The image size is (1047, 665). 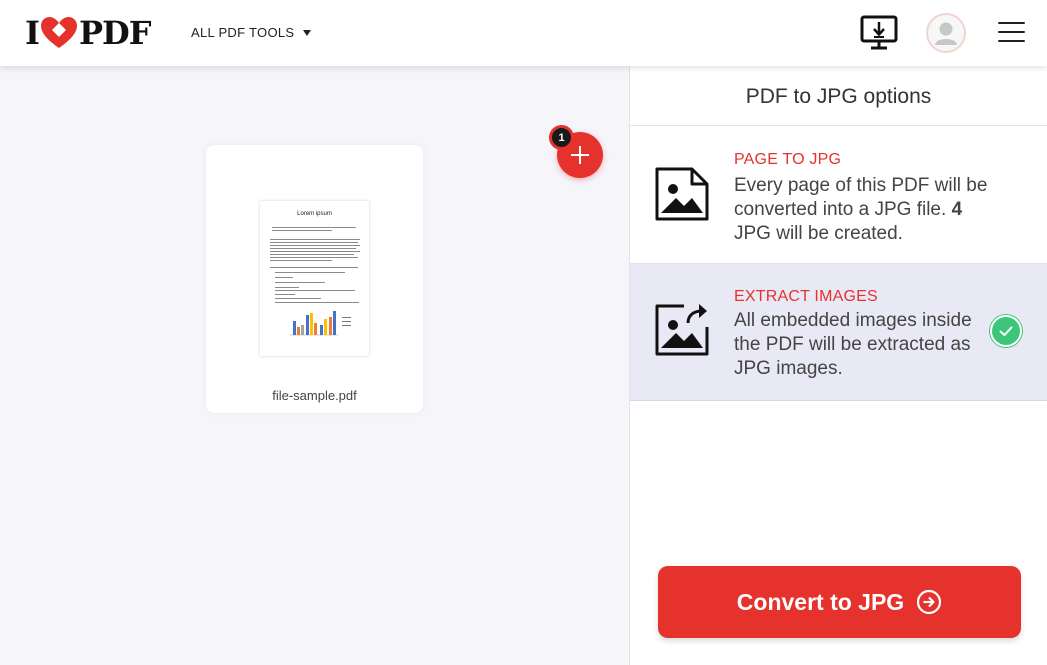 What do you see at coordinates (314, 395) in the screenshot?
I see `file-name-label: file-sample.pdf` at bounding box center [314, 395].